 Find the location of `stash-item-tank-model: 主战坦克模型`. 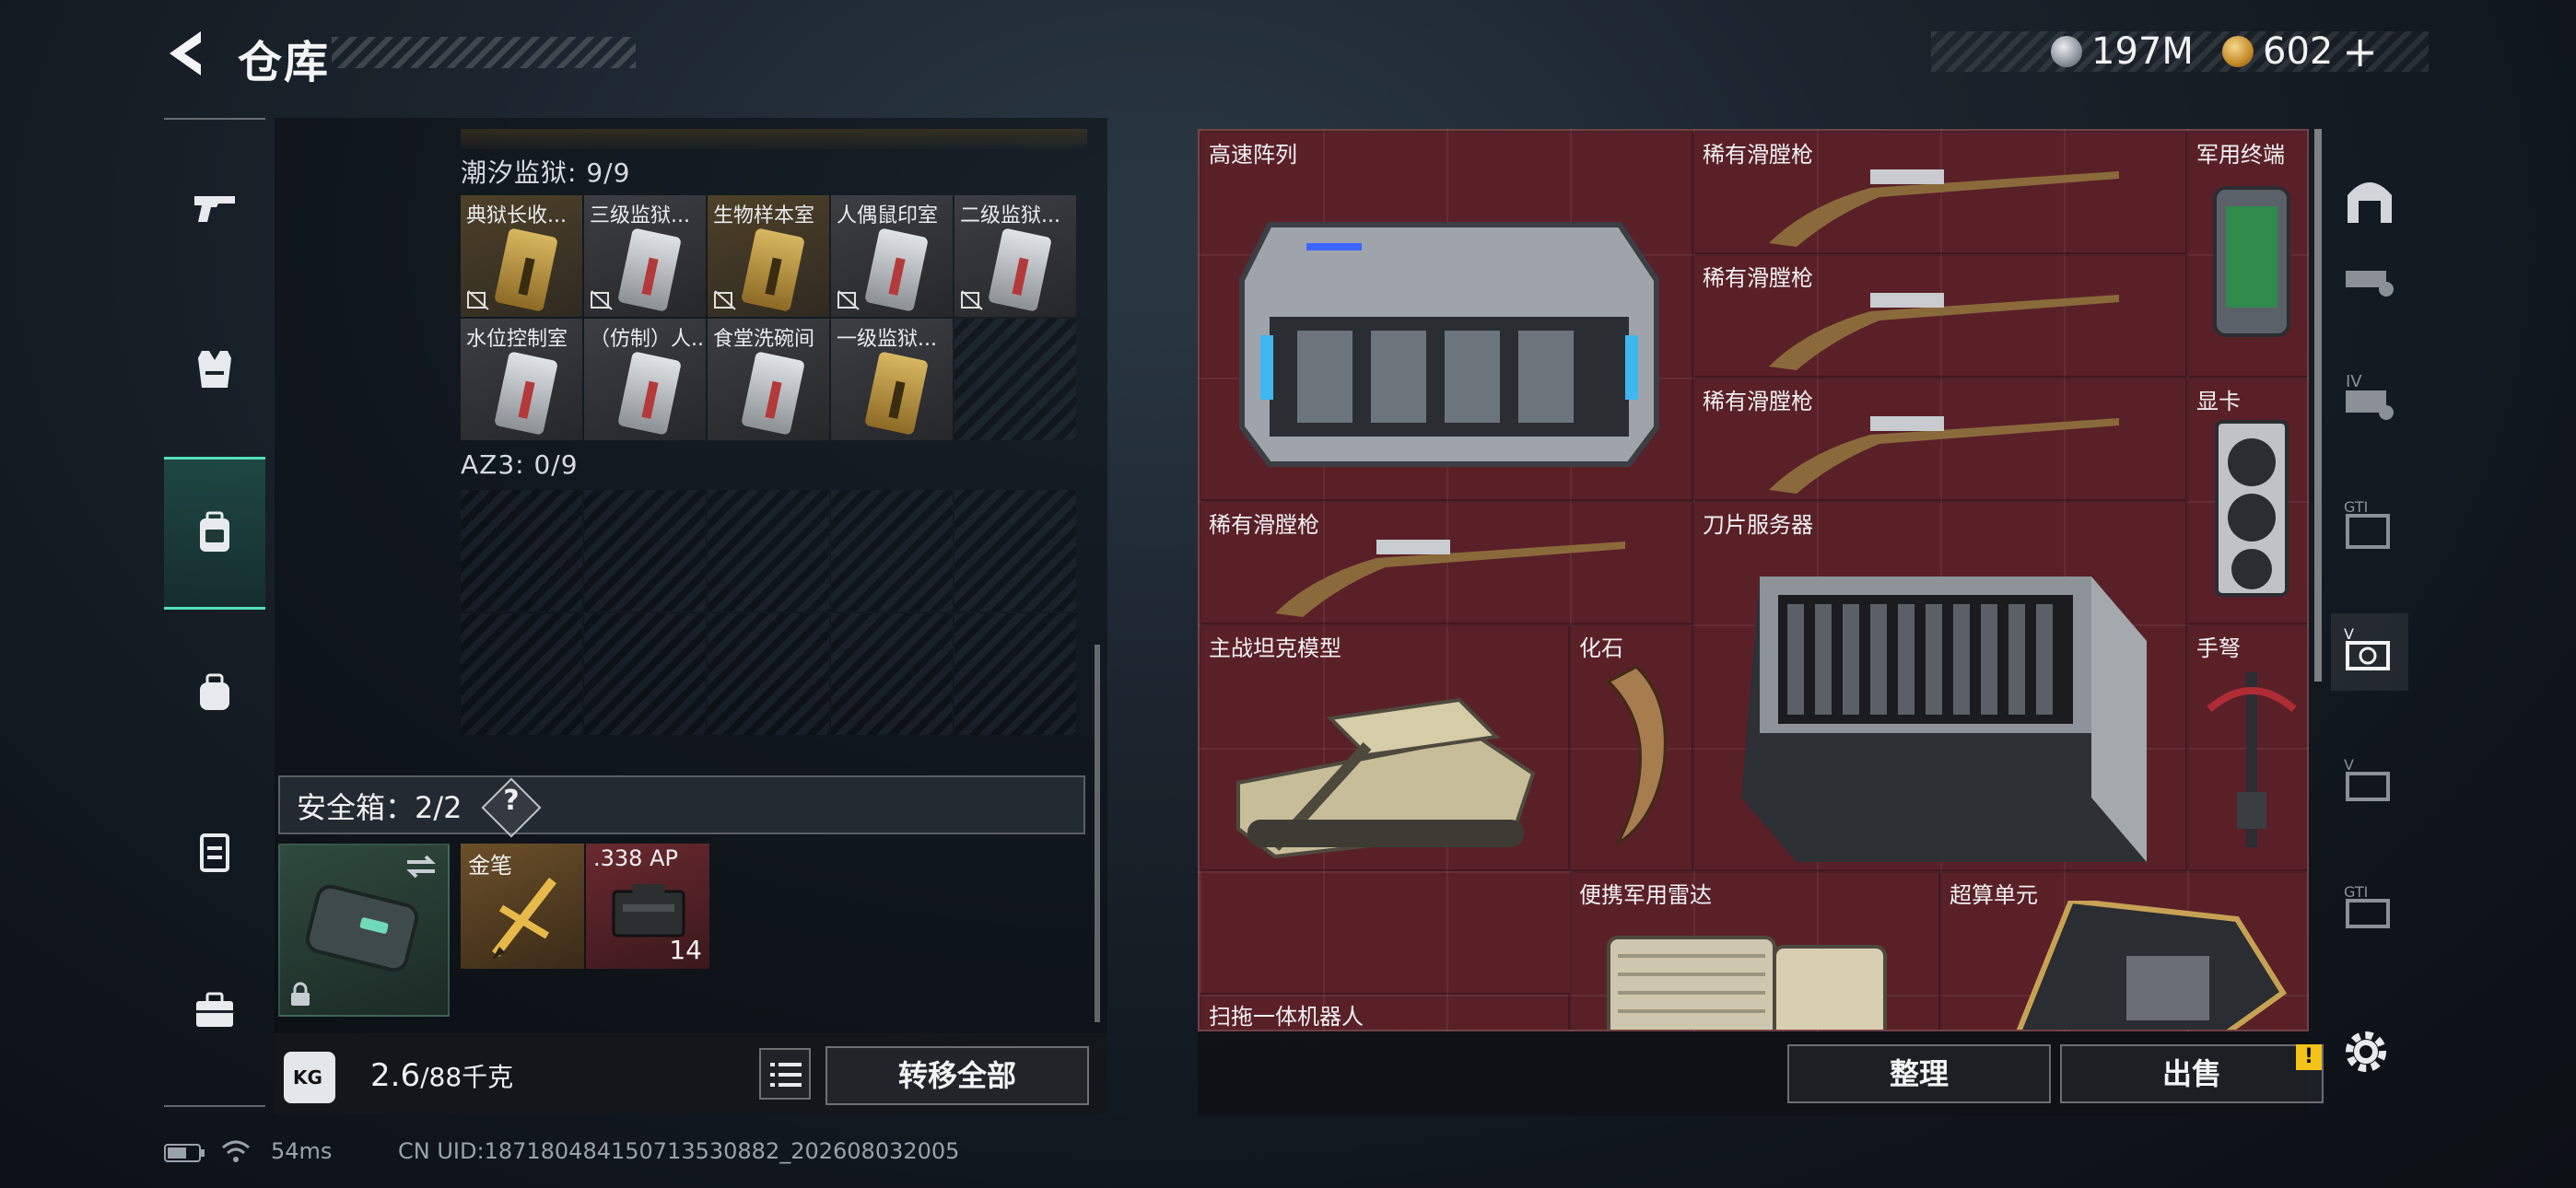

stash-item-tank-model: 主战坦克模型 is located at coordinates (1385, 747).